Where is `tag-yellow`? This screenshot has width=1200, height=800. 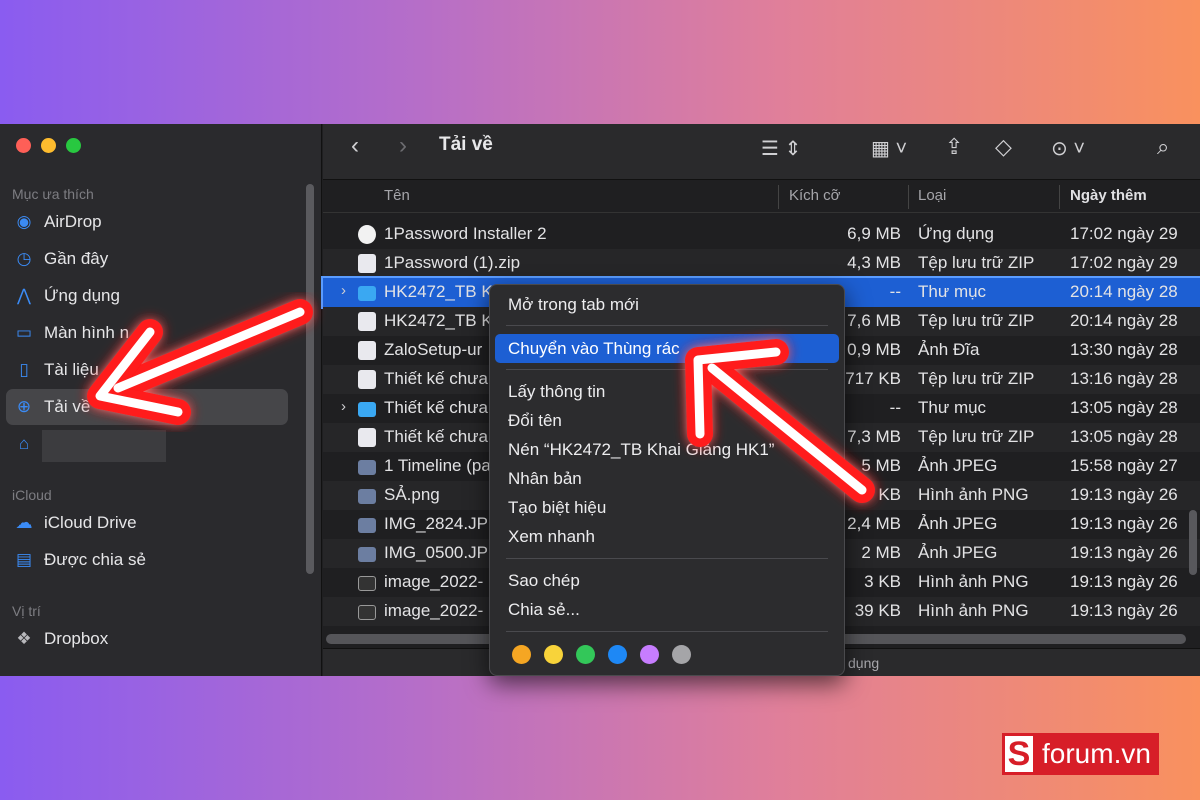 tag-yellow is located at coordinates (553, 654).